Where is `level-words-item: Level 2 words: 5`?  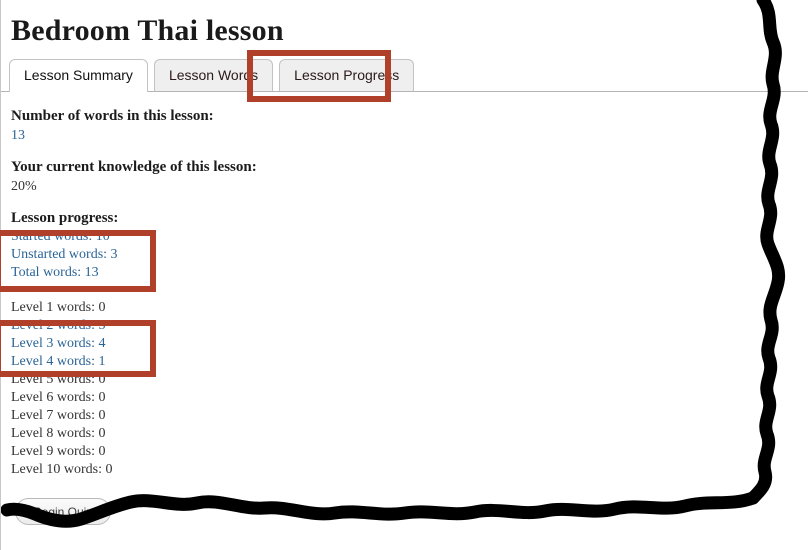 level-words-item: Level 2 words: 5 is located at coordinates (361, 326).